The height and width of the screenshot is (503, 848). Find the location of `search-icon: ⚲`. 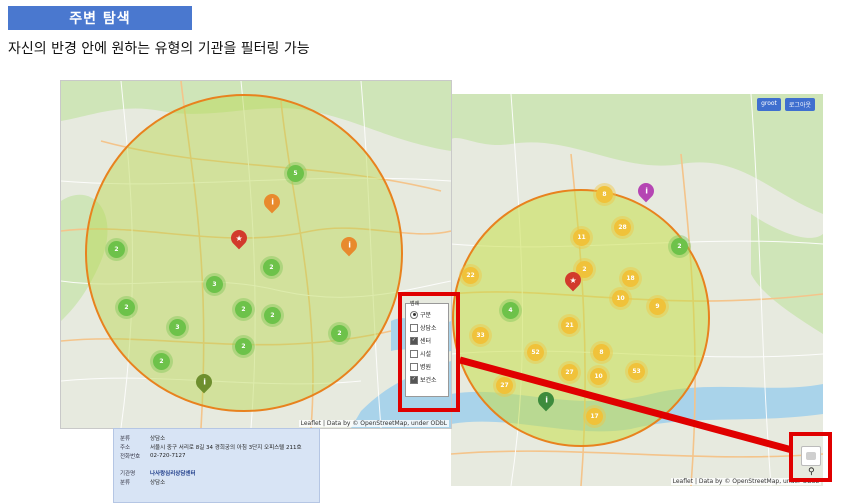

search-icon: ⚲ is located at coordinates (811, 472).